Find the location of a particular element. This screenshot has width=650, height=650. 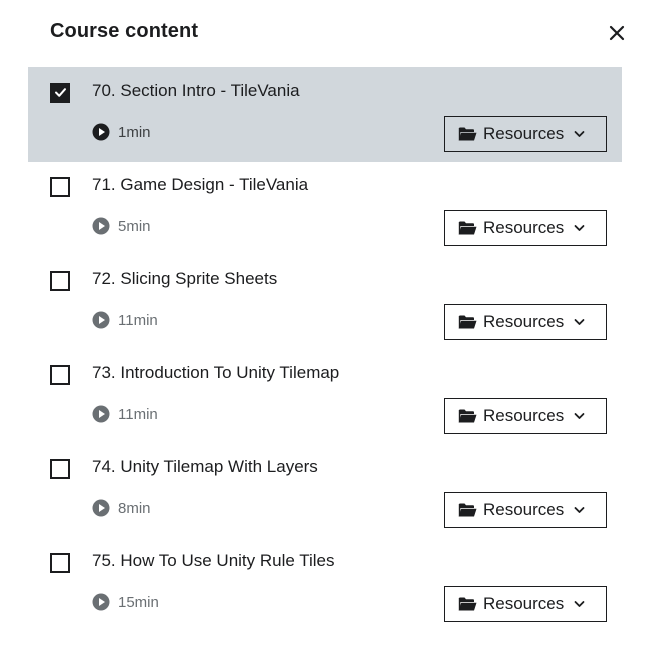

panel-title: Course content is located at coordinates (124, 31).